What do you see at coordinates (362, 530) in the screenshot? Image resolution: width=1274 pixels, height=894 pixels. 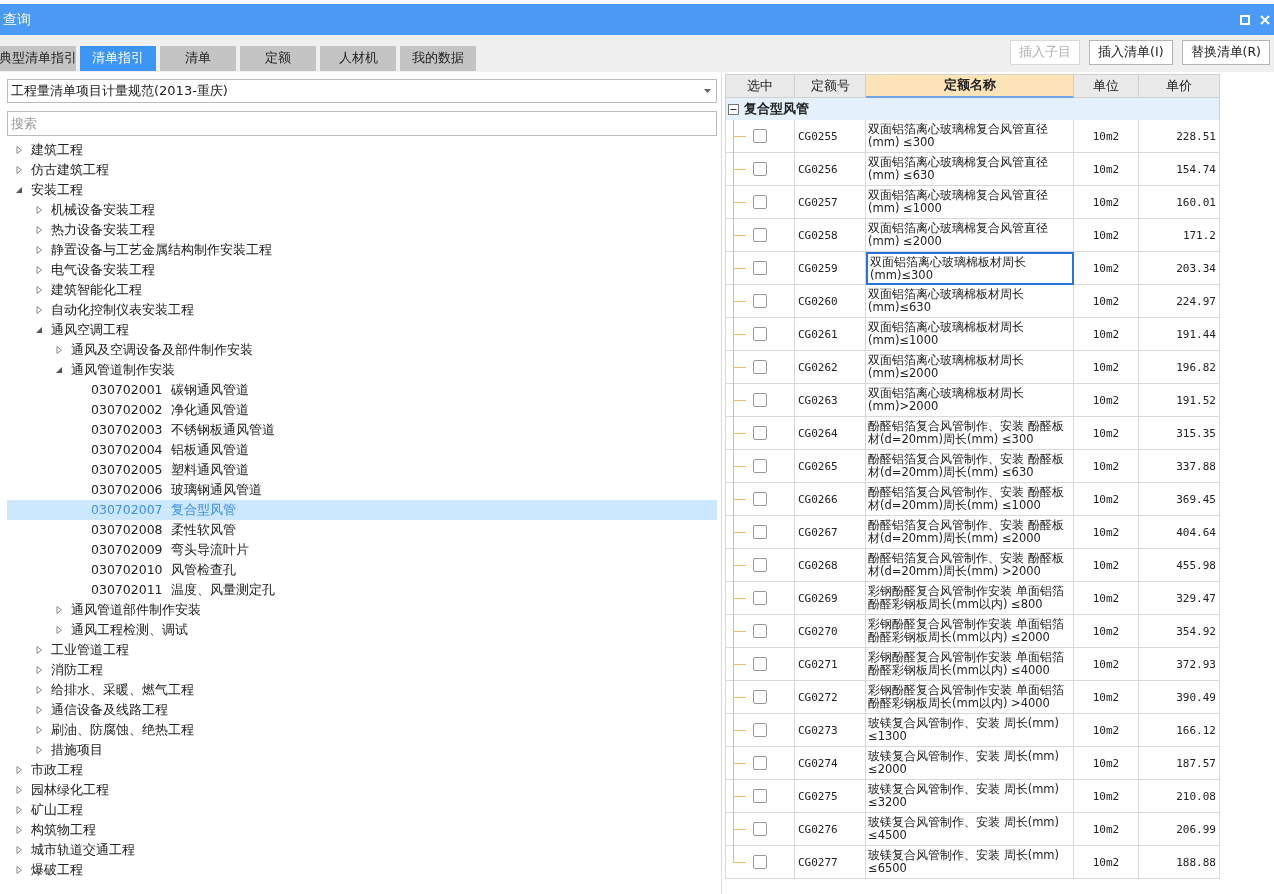 I see `tree-item: 030702008 柔性软风管` at bounding box center [362, 530].